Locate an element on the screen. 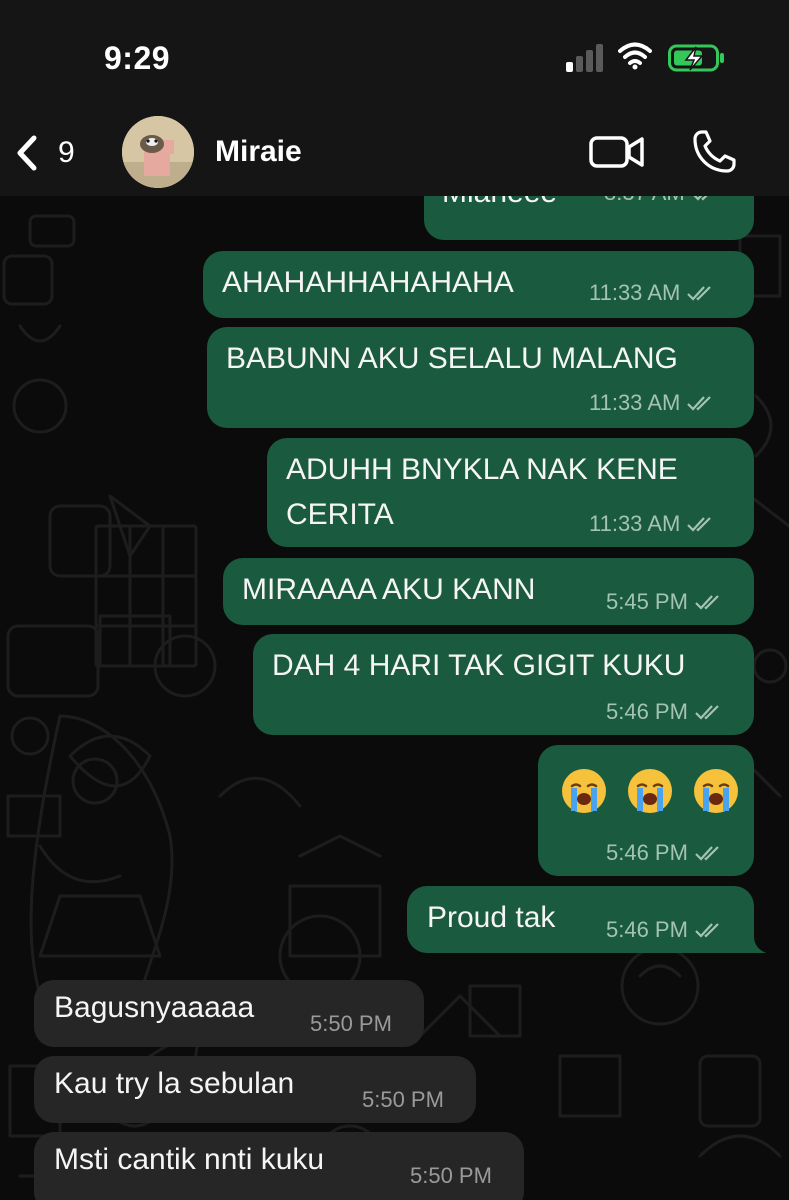 Image resolution: width=789 pixels, height=1200 pixels. wifi-icon is located at coordinates (635, 56).